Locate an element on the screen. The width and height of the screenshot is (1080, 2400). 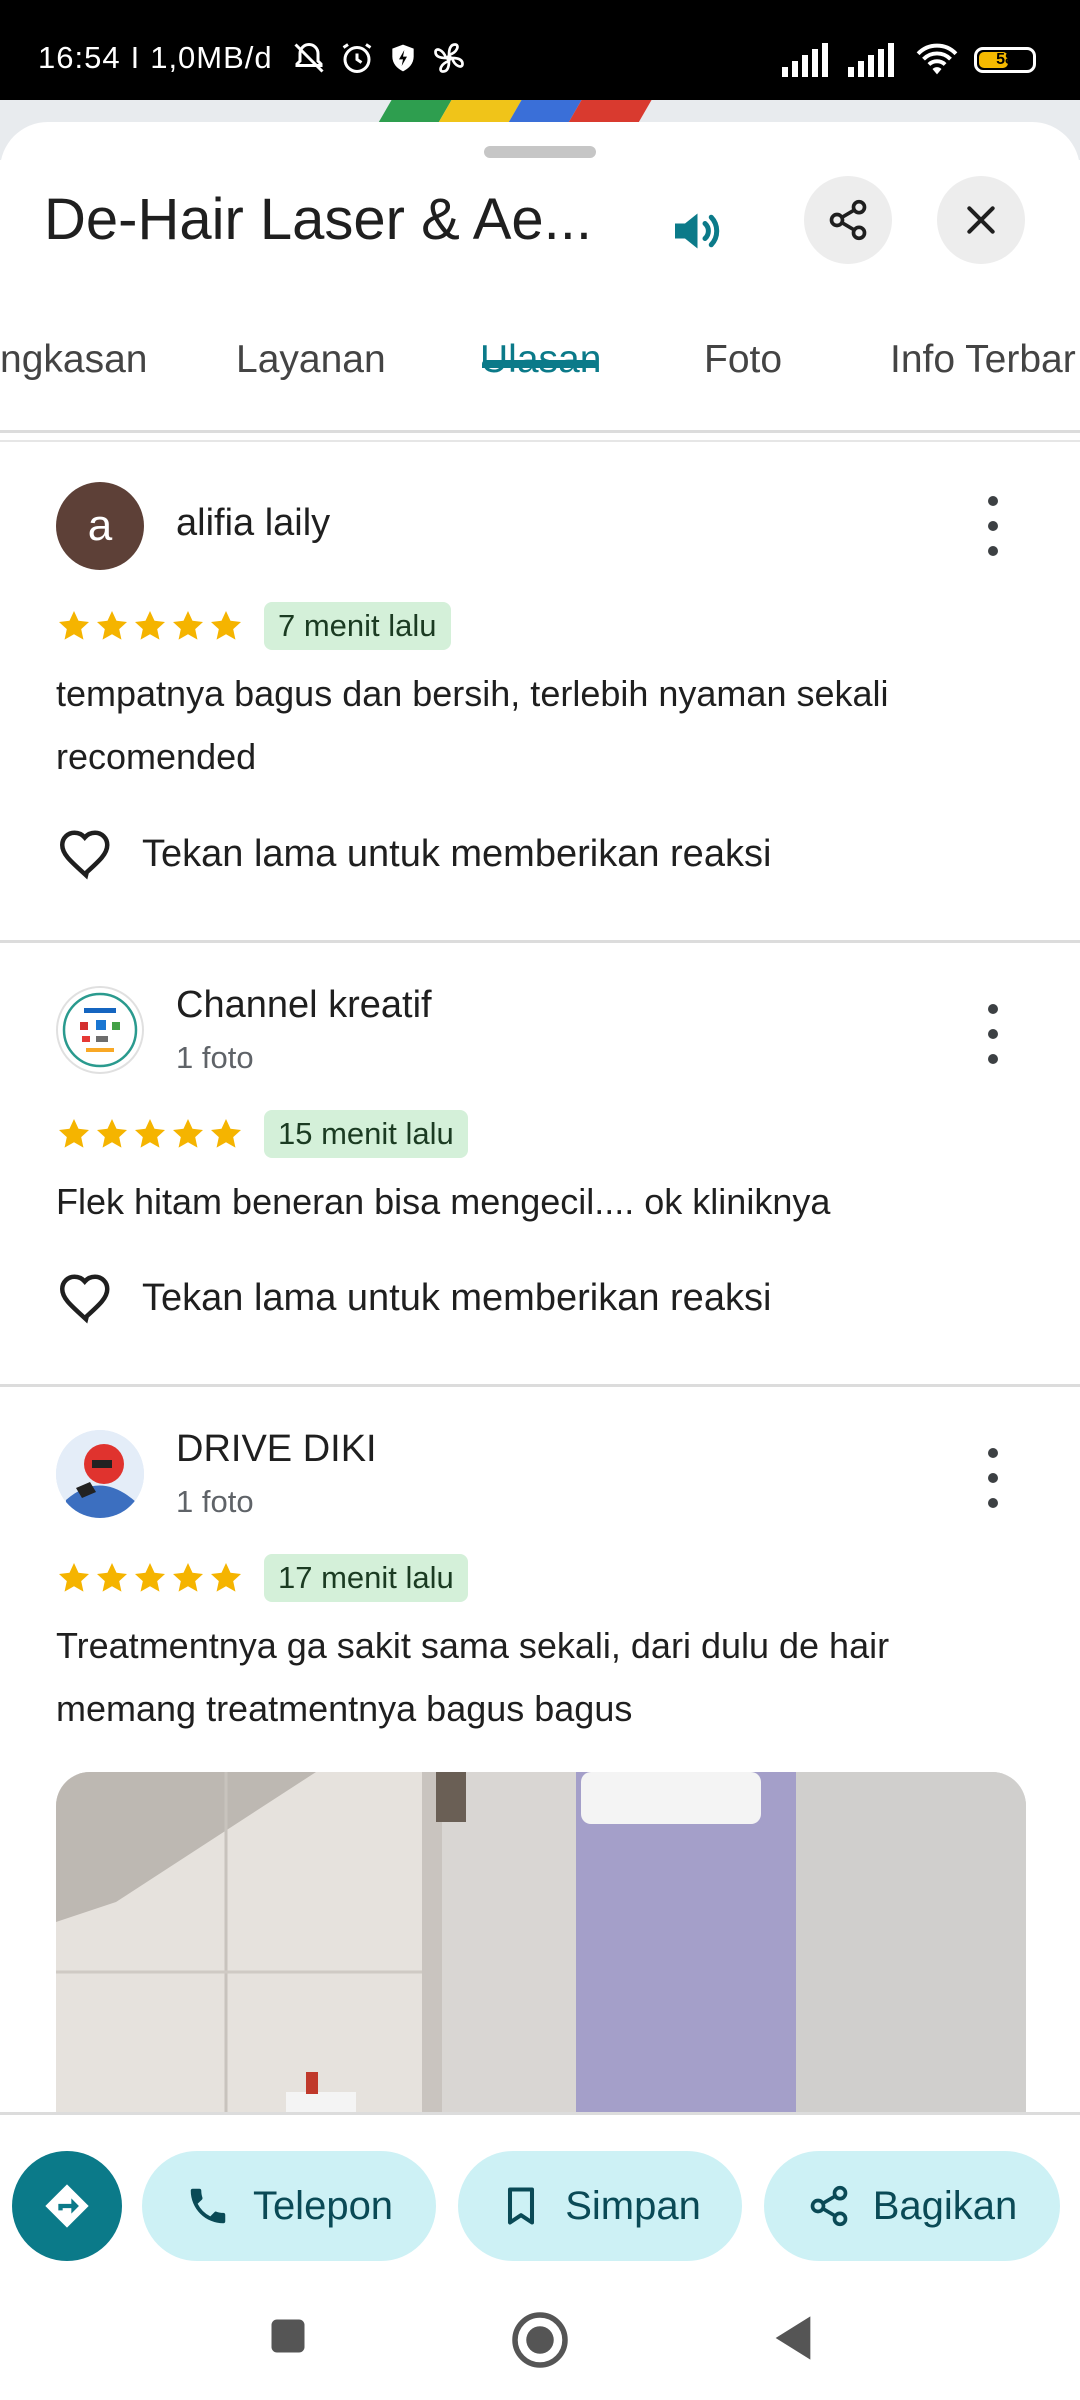
reviewer-name: DRIVE DIKI is located at coordinates (276, 1449).